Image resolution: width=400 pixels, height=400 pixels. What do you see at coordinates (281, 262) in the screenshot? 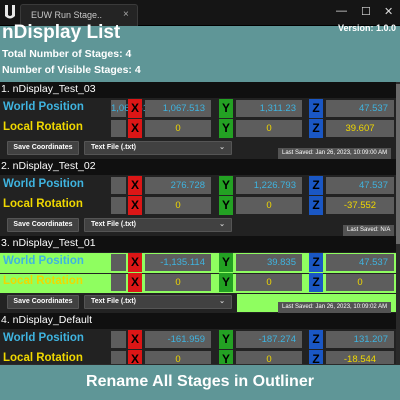
I see `pos-y-value: 39.835` at bounding box center [281, 262].